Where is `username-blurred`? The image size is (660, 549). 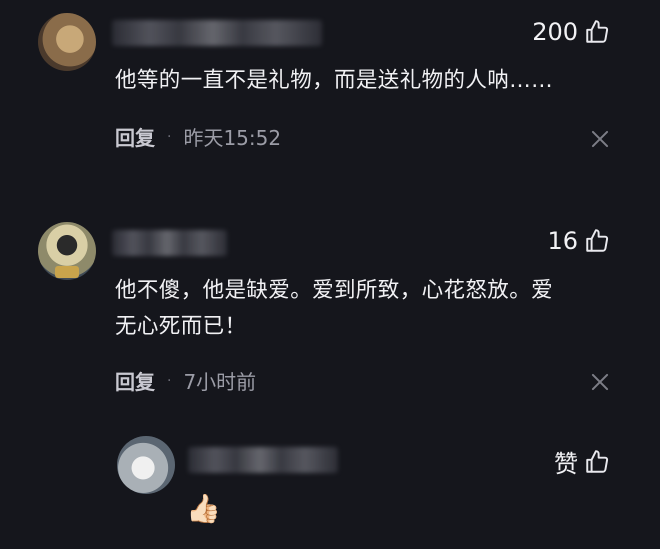
username-blurred is located at coordinates (263, 460).